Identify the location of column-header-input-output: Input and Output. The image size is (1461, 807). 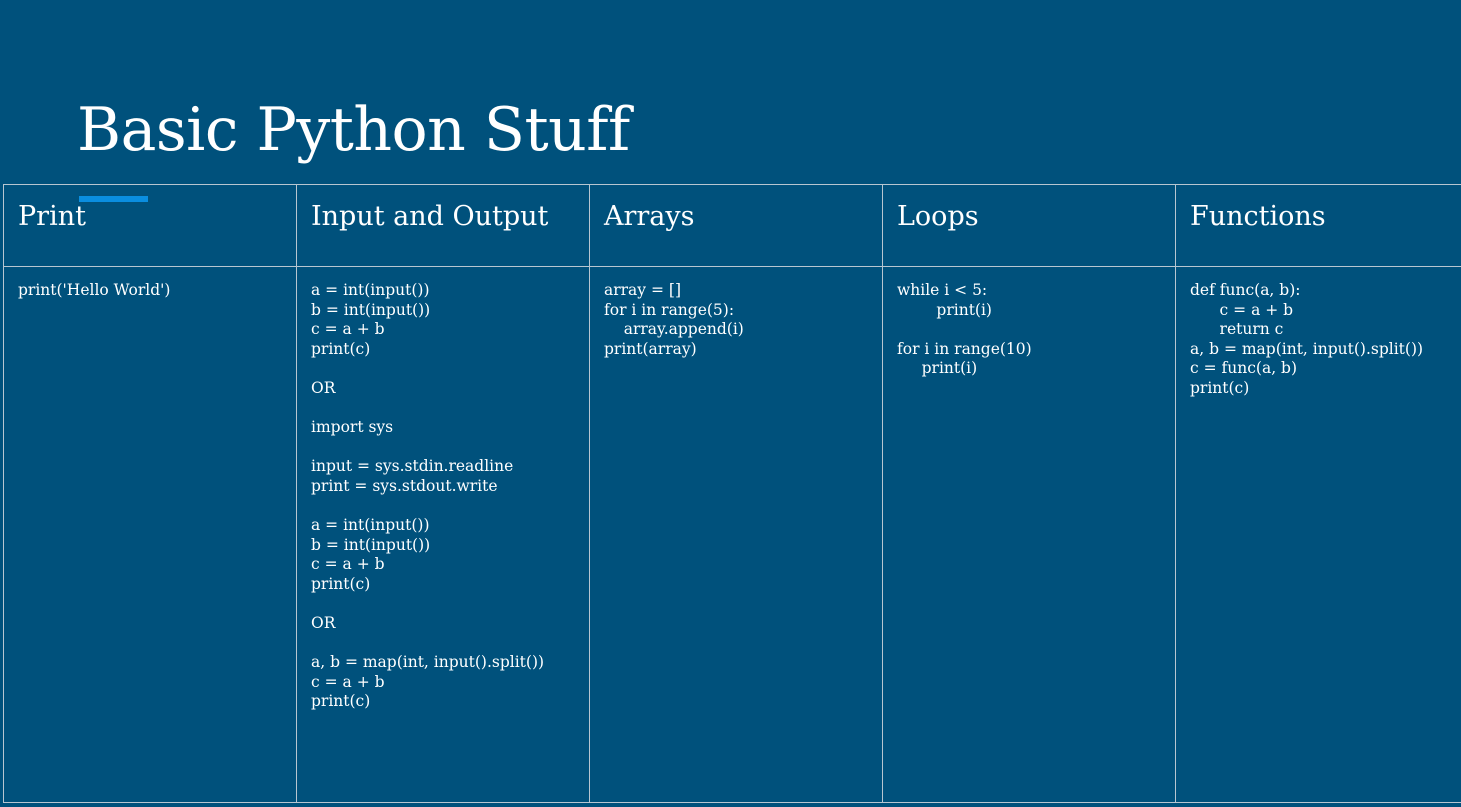
(430, 216).